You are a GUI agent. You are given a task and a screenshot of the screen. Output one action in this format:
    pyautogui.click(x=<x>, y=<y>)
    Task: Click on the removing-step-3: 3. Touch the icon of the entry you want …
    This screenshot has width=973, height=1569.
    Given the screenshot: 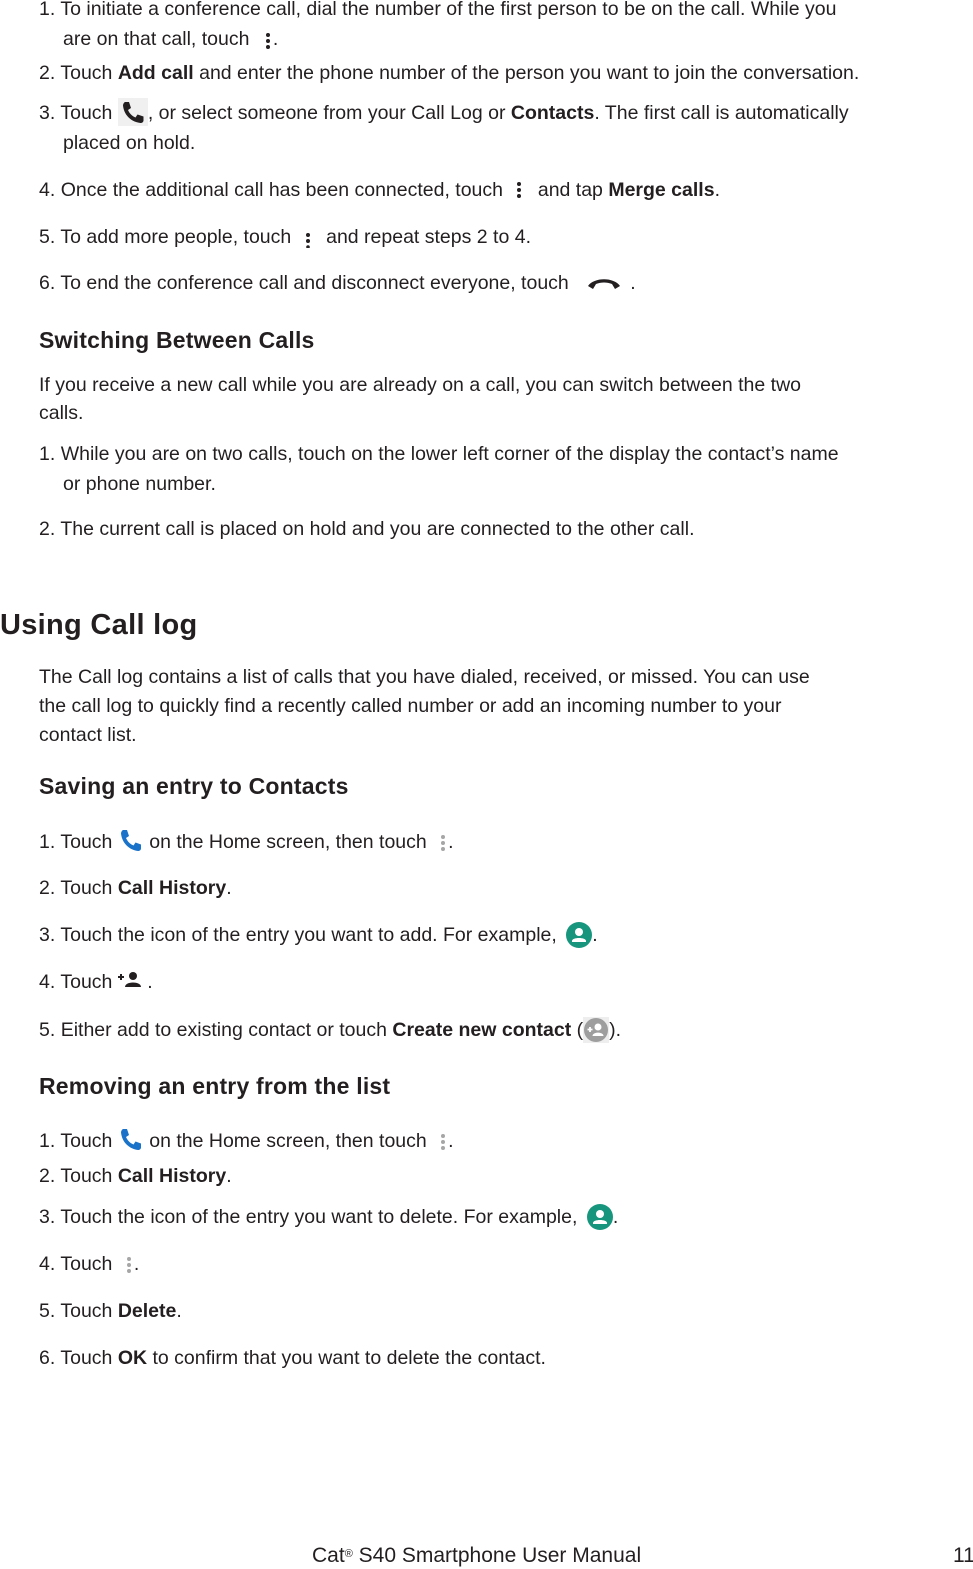 What is the action you would take?
    pyautogui.click(x=329, y=1217)
    